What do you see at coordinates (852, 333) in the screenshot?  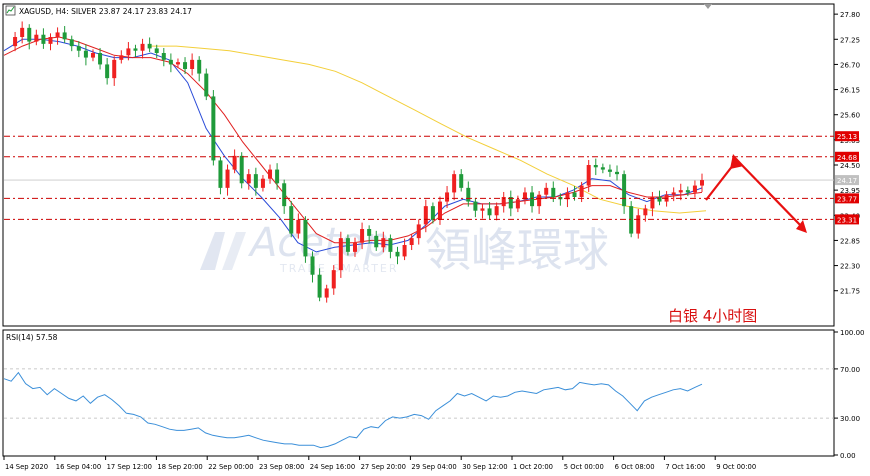 I see `rsi-tick-label: 100.00` at bounding box center [852, 333].